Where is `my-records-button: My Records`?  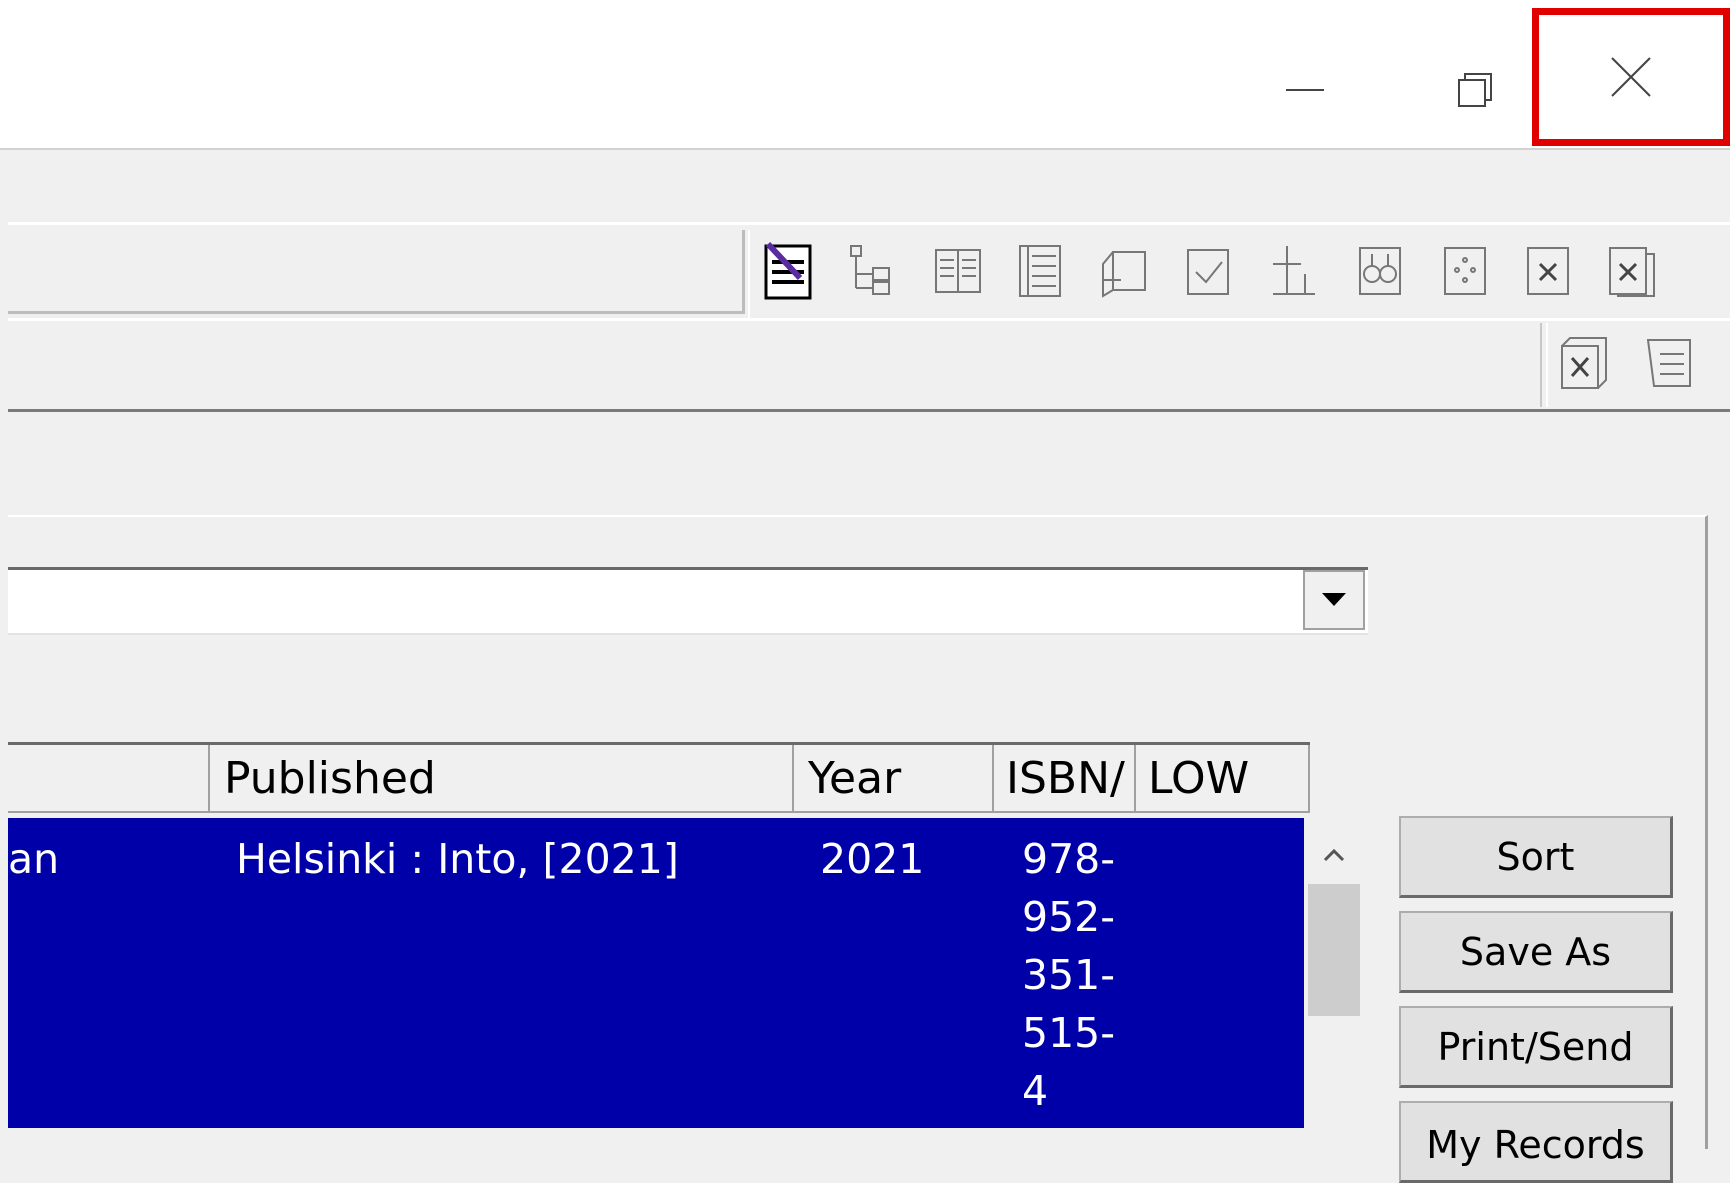 my-records-button: My Records is located at coordinates (1536, 1142).